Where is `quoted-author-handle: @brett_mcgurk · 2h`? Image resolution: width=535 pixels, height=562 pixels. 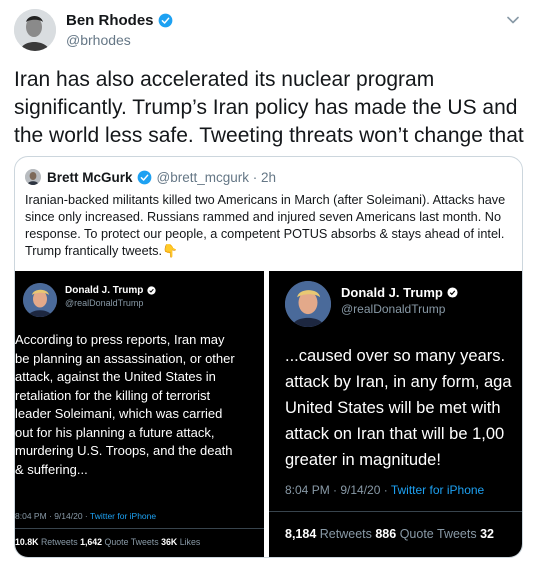
quoted-author-handle: @brett_mcgurk · 2h is located at coordinates (216, 177).